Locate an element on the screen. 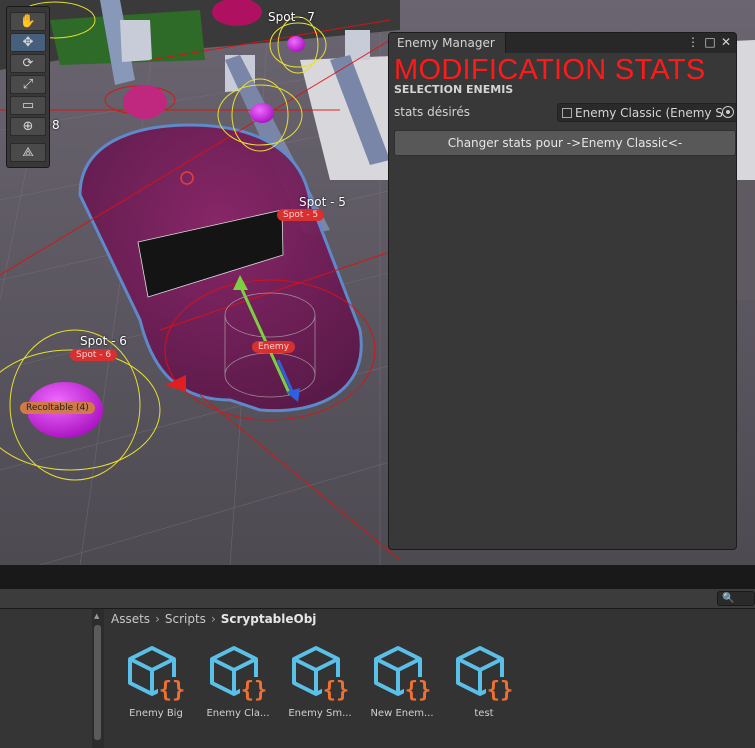  asset-item: {} Enemy Big is located at coordinates (156, 682).